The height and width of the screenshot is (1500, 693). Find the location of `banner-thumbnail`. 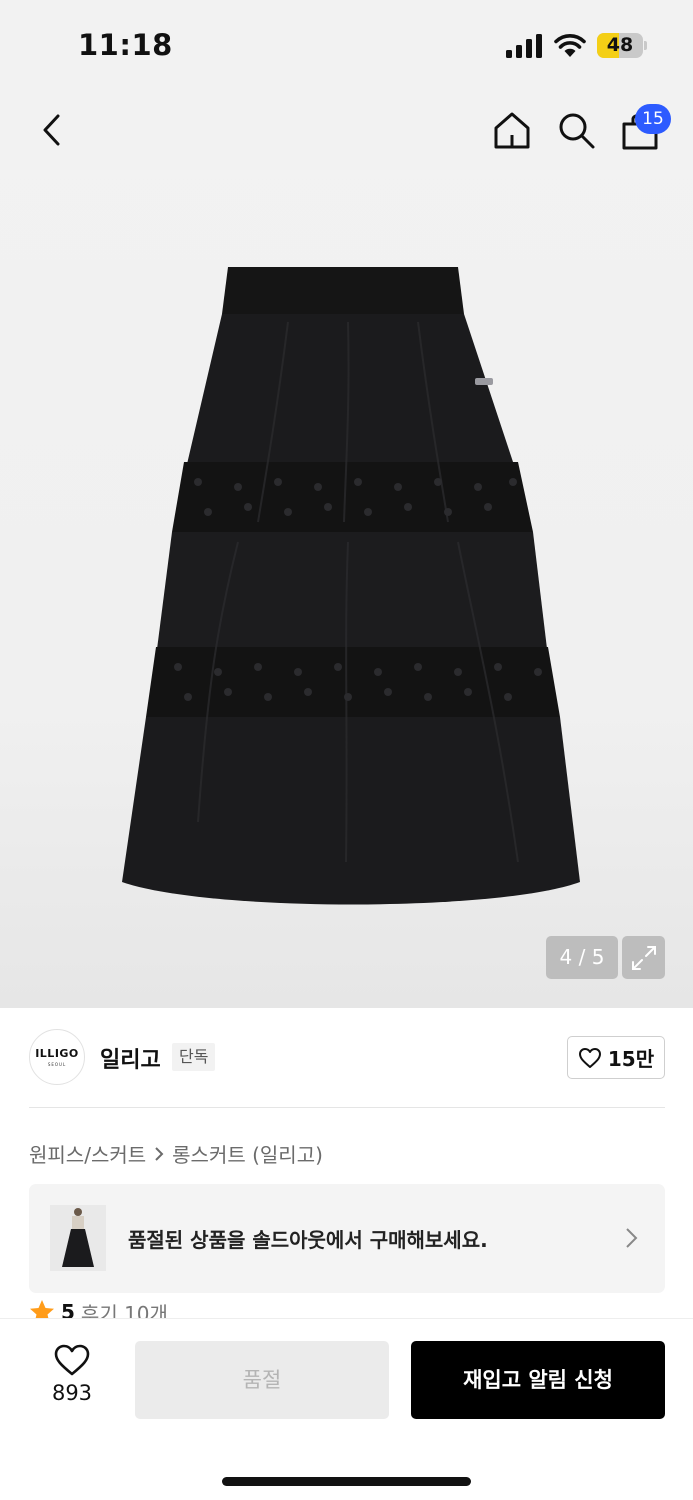

banner-thumbnail is located at coordinates (78, 1238).